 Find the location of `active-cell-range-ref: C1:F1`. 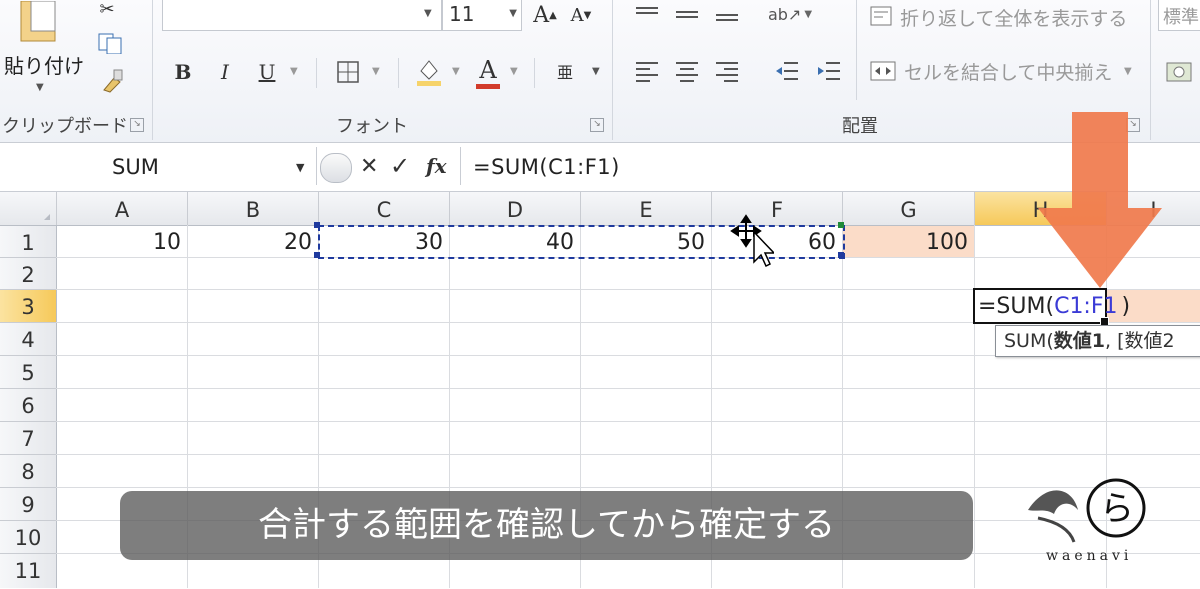

active-cell-range-ref: C1:F1 is located at coordinates (1086, 306).